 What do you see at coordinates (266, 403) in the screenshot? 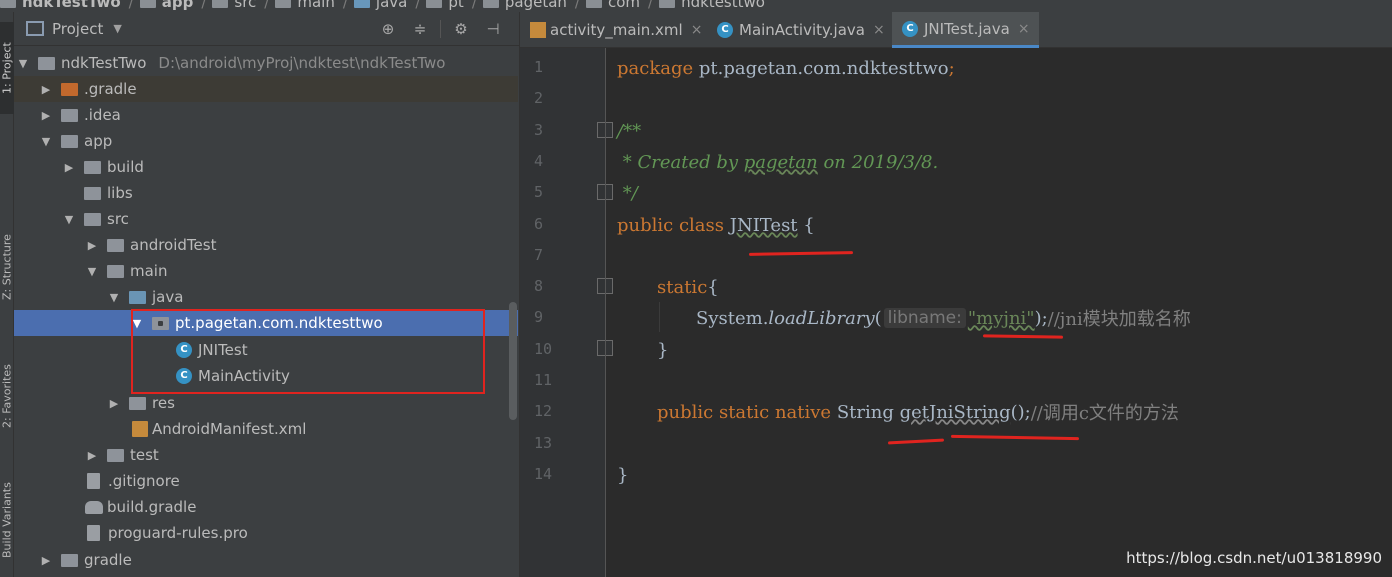
I see `tree-item-res: ▶ res` at bounding box center [266, 403].